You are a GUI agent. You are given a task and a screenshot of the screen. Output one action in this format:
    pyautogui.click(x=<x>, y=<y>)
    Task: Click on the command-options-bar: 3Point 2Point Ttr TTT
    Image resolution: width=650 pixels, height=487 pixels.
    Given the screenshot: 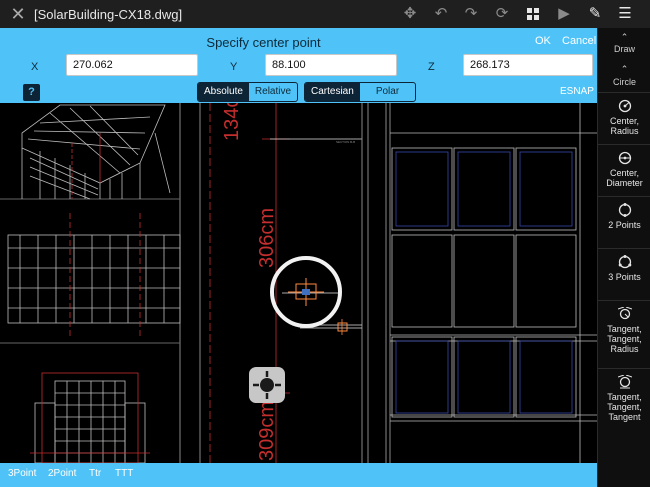 What is the action you would take?
    pyautogui.click(x=298, y=475)
    